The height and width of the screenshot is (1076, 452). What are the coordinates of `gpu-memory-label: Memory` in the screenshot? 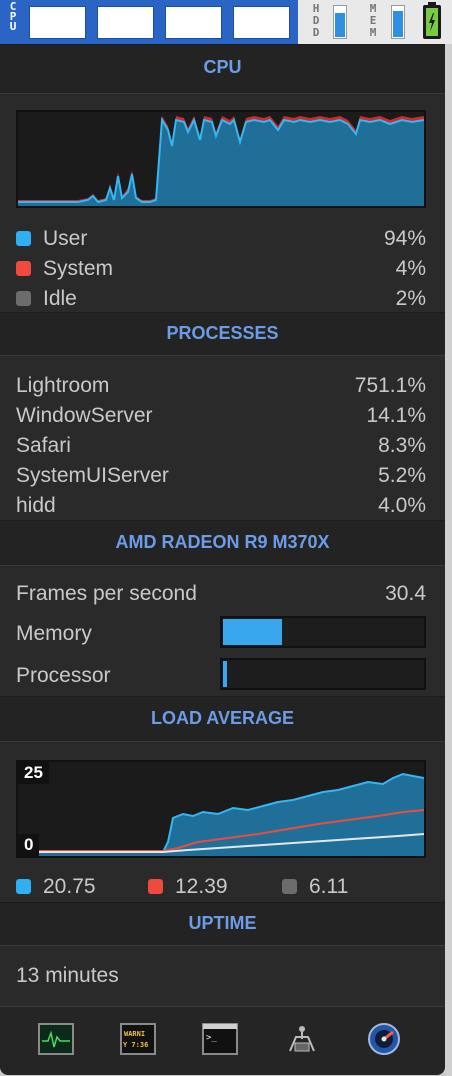 It's located at (54, 633).